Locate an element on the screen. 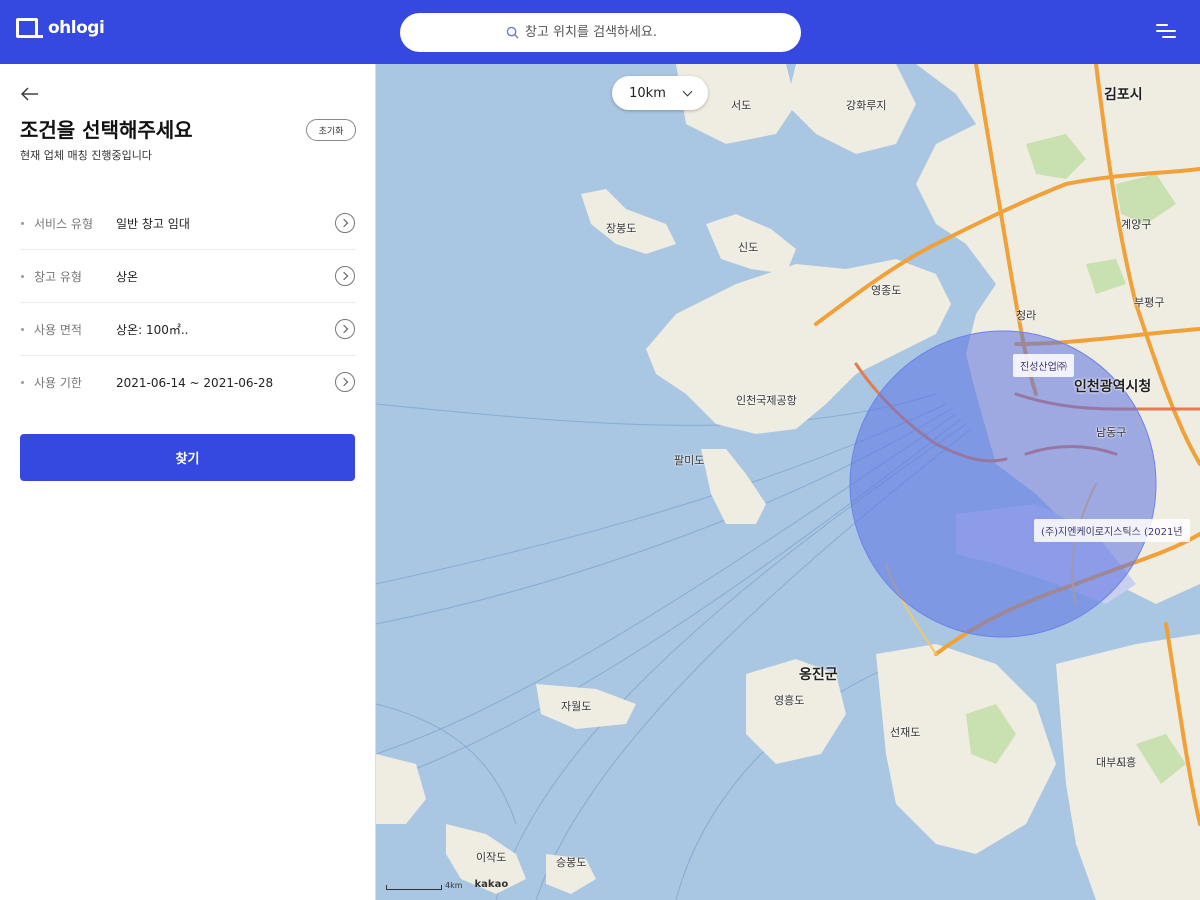 The height and width of the screenshot is (900, 1200). map-place-label: 승봉도 is located at coordinates (571, 862).